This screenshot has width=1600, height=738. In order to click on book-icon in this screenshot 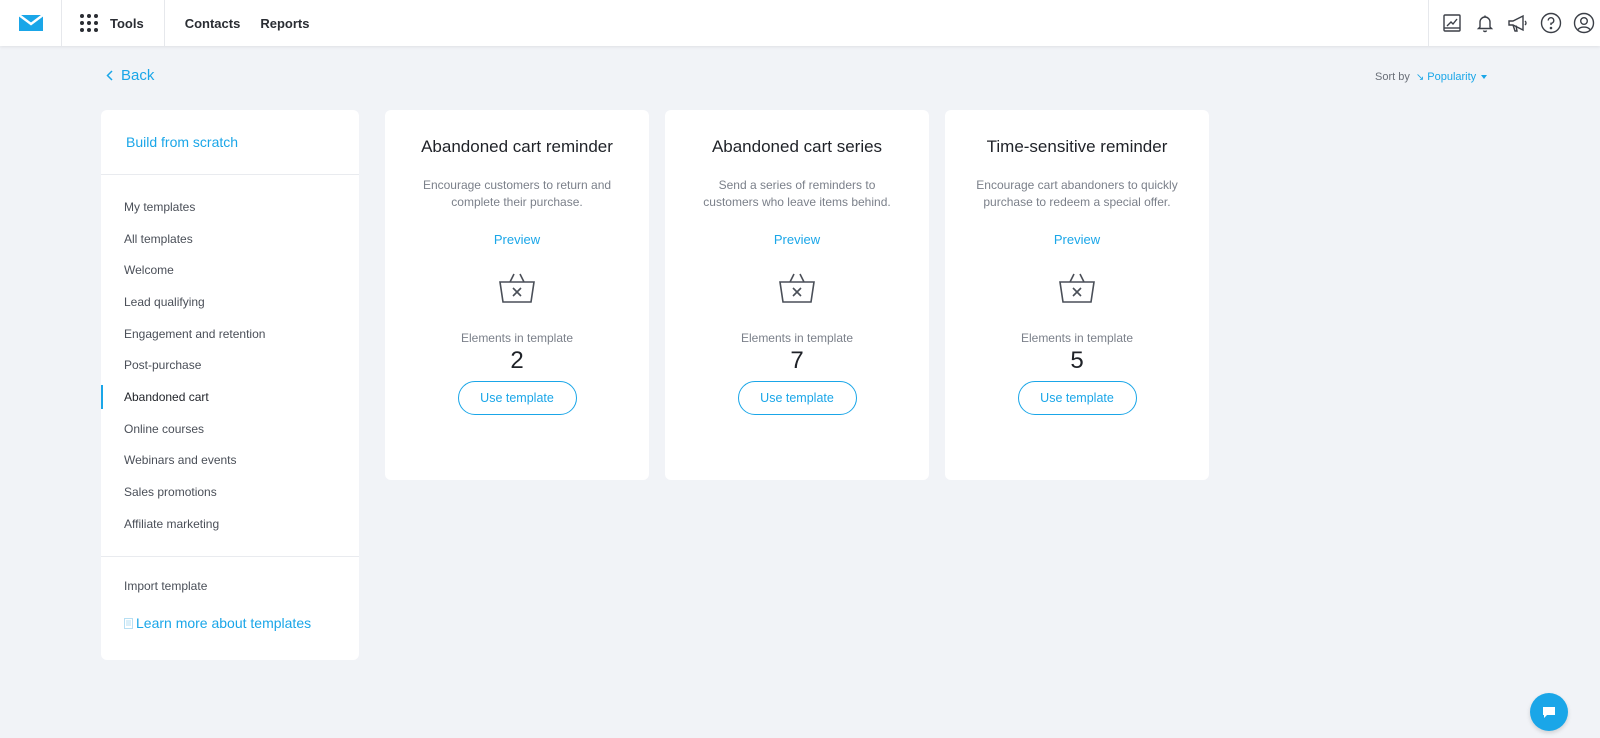, I will do `click(128, 623)`.